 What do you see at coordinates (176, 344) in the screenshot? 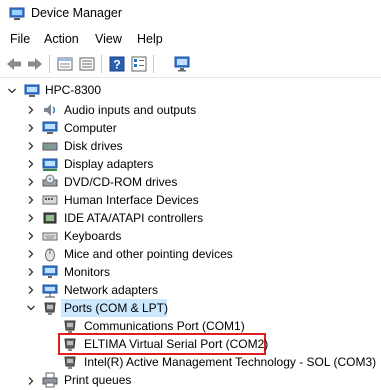
I see `port-com2: ELTIMA Virtual Serial Port (COM2)` at bounding box center [176, 344].